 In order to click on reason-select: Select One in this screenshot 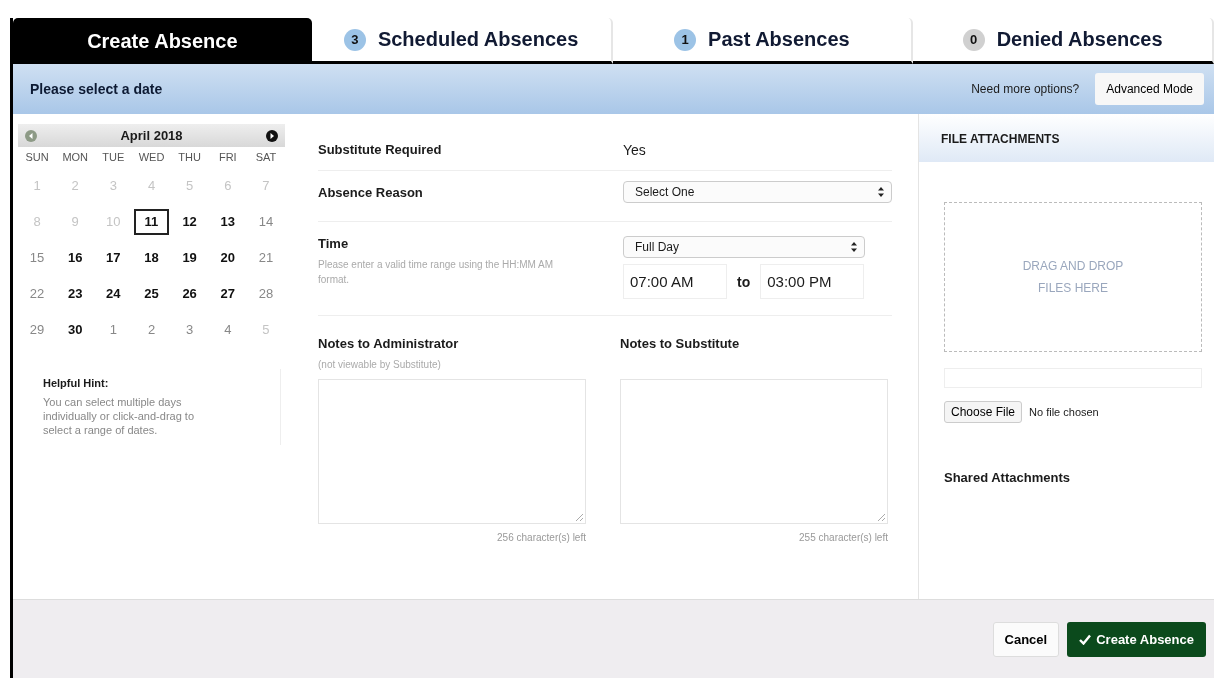, I will do `click(757, 192)`.